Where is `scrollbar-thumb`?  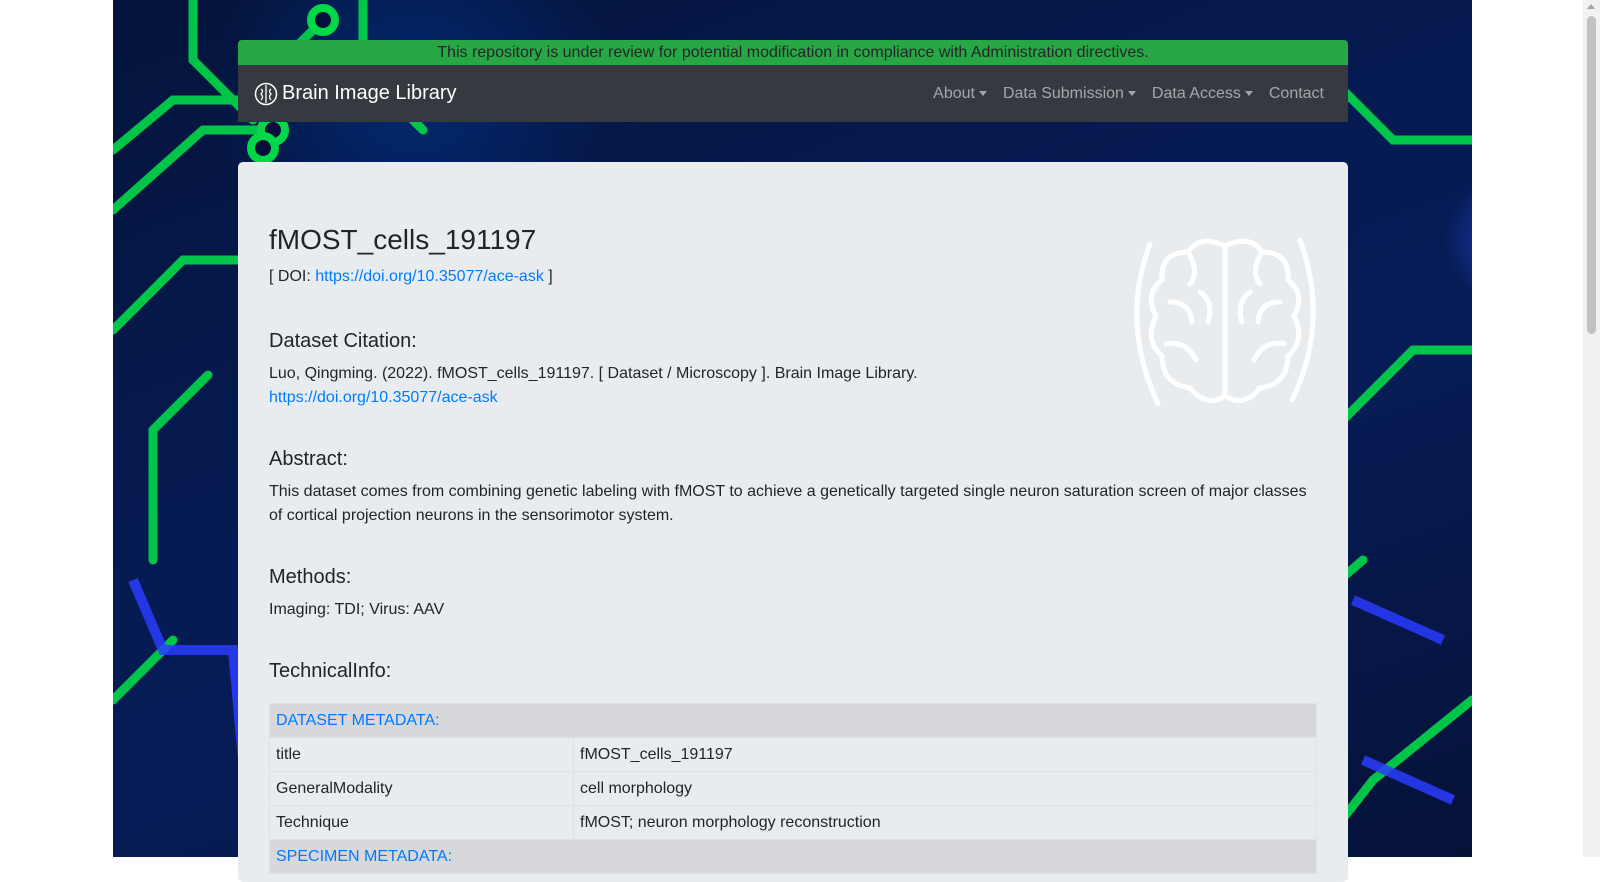
scrollbar-thumb is located at coordinates (1591, 175).